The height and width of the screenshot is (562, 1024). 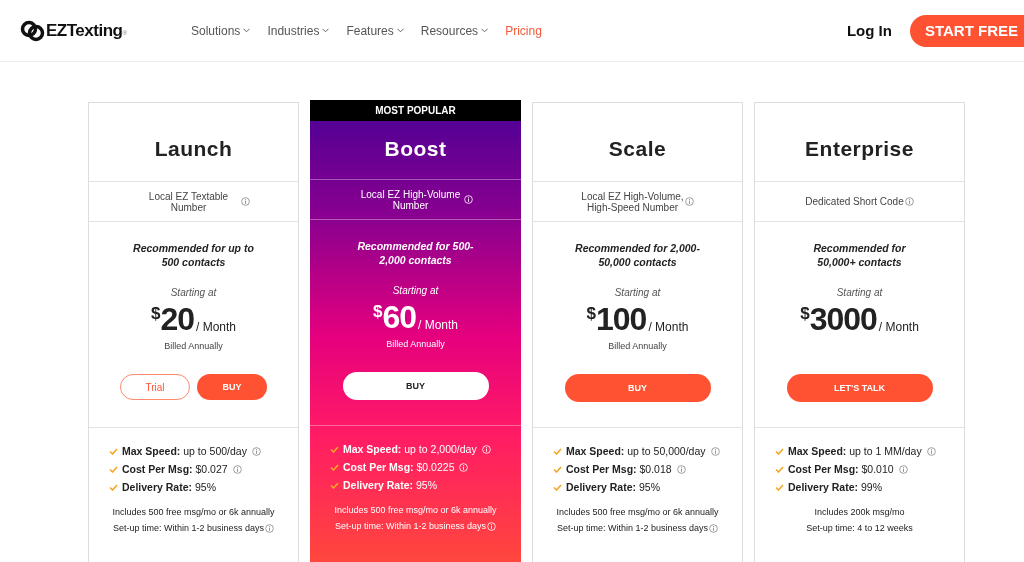 What do you see at coordinates (415, 150) in the screenshot?
I see `plan-title: Boost` at bounding box center [415, 150].